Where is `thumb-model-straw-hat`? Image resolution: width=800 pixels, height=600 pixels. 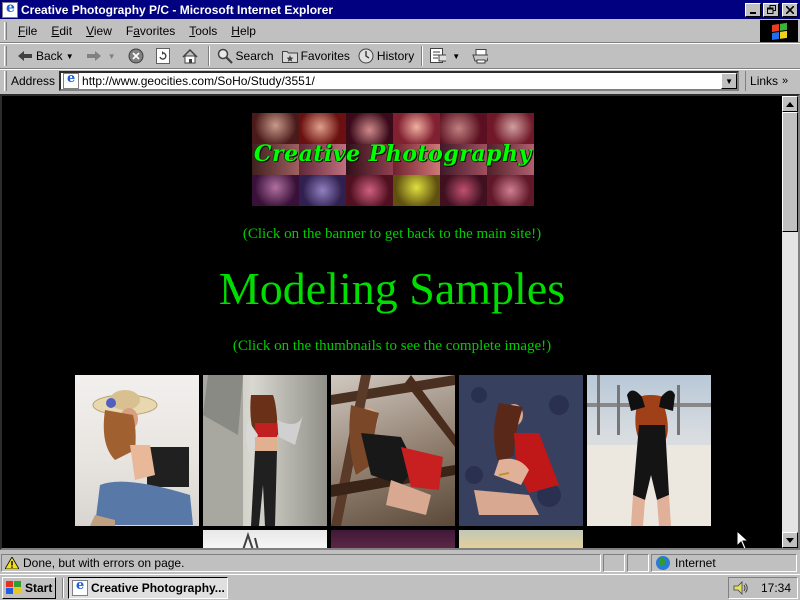
thumb-model-straw-hat is located at coordinates (137, 450).